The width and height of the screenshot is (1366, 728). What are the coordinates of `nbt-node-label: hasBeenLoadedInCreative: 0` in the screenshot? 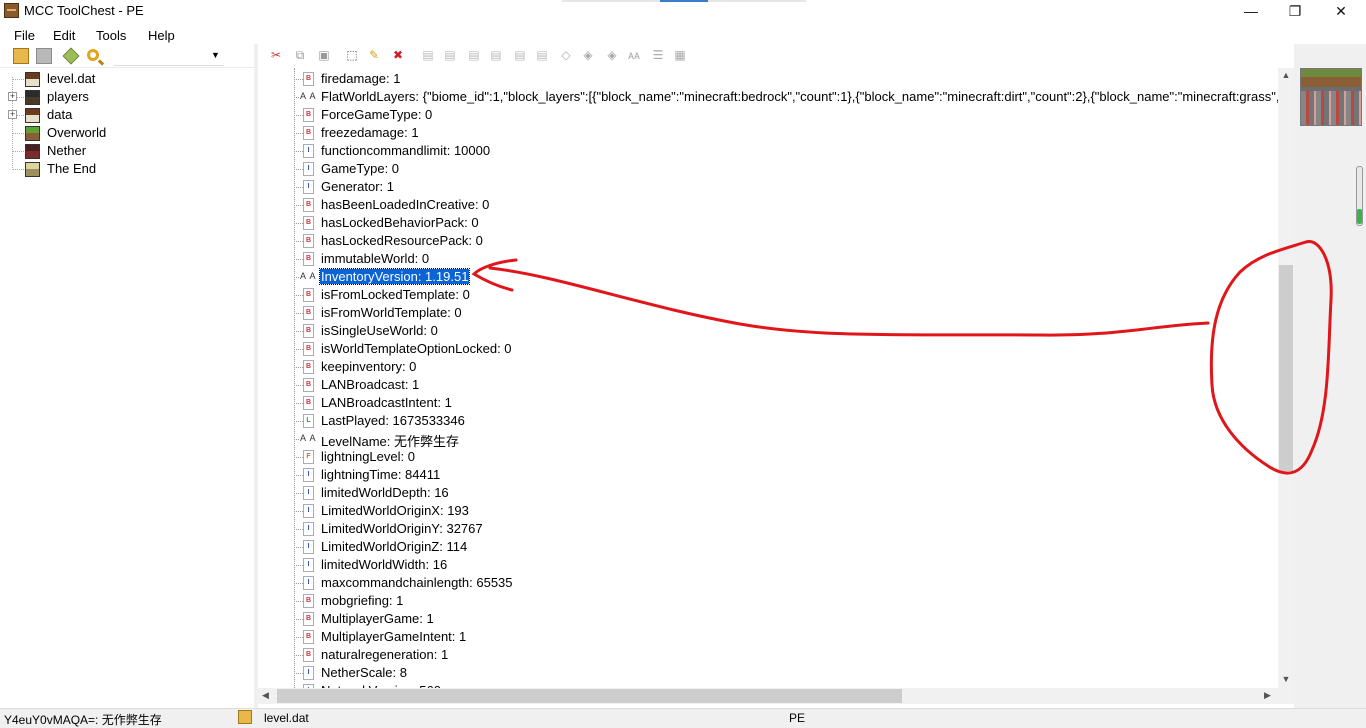 It's located at (405, 204).